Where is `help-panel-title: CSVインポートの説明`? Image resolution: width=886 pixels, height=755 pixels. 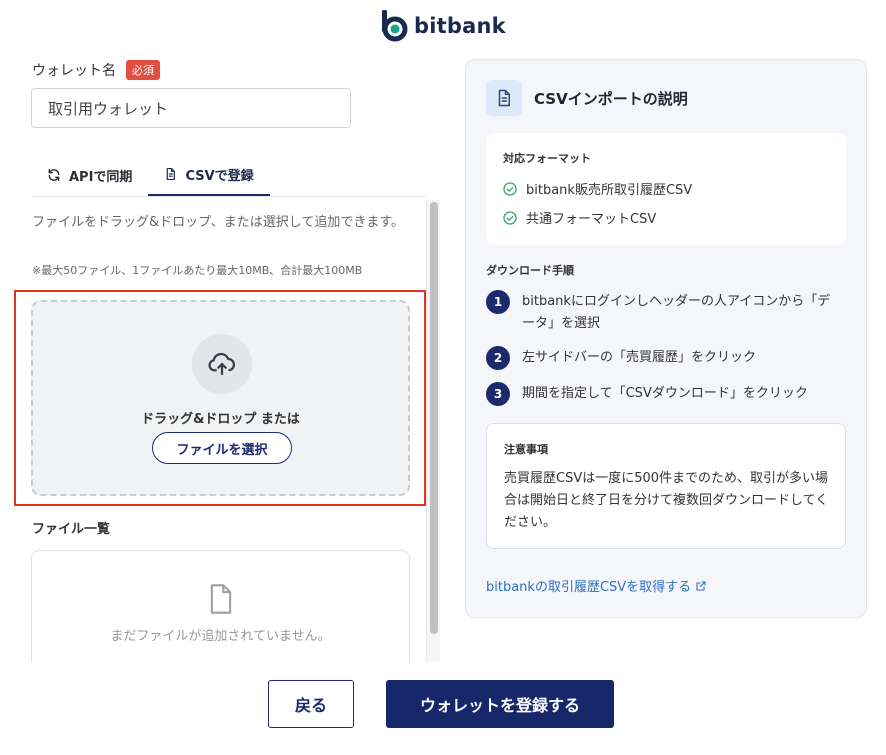 help-panel-title: CSVインポートの説明 is located at coordinates (611, 98).